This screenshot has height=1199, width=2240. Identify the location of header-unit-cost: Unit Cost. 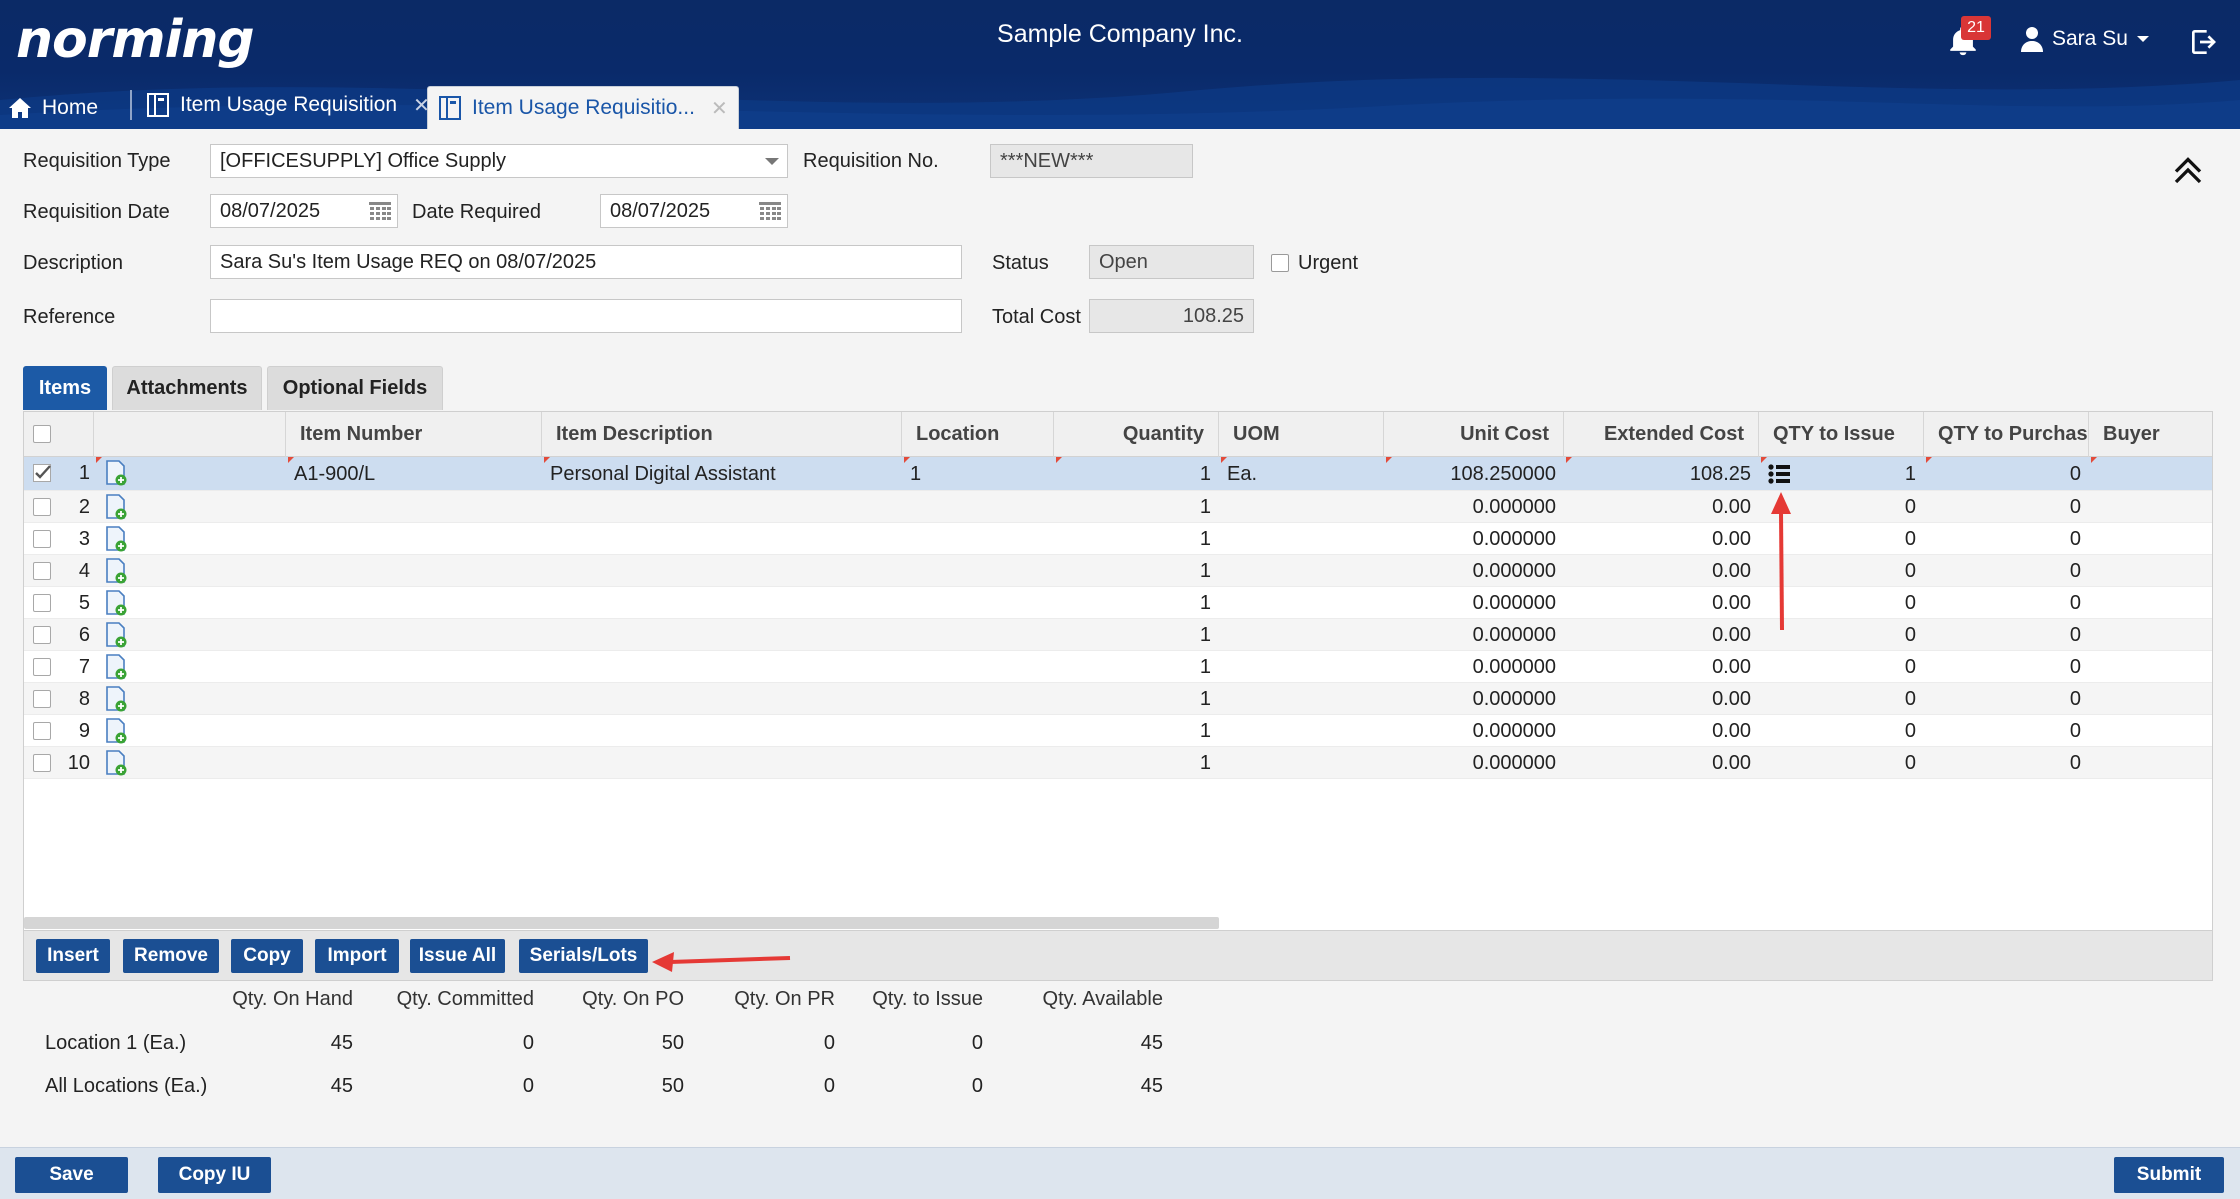
(1474, 434).